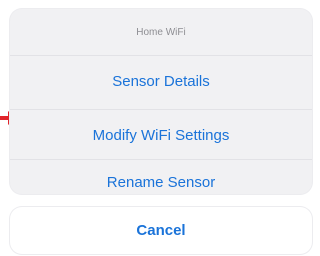 This screenshot has height=256, width=320. Describe the element at coordinates (161, 81) in the screenshot. I see `sensor-details-button: Sensor Details` at that location.